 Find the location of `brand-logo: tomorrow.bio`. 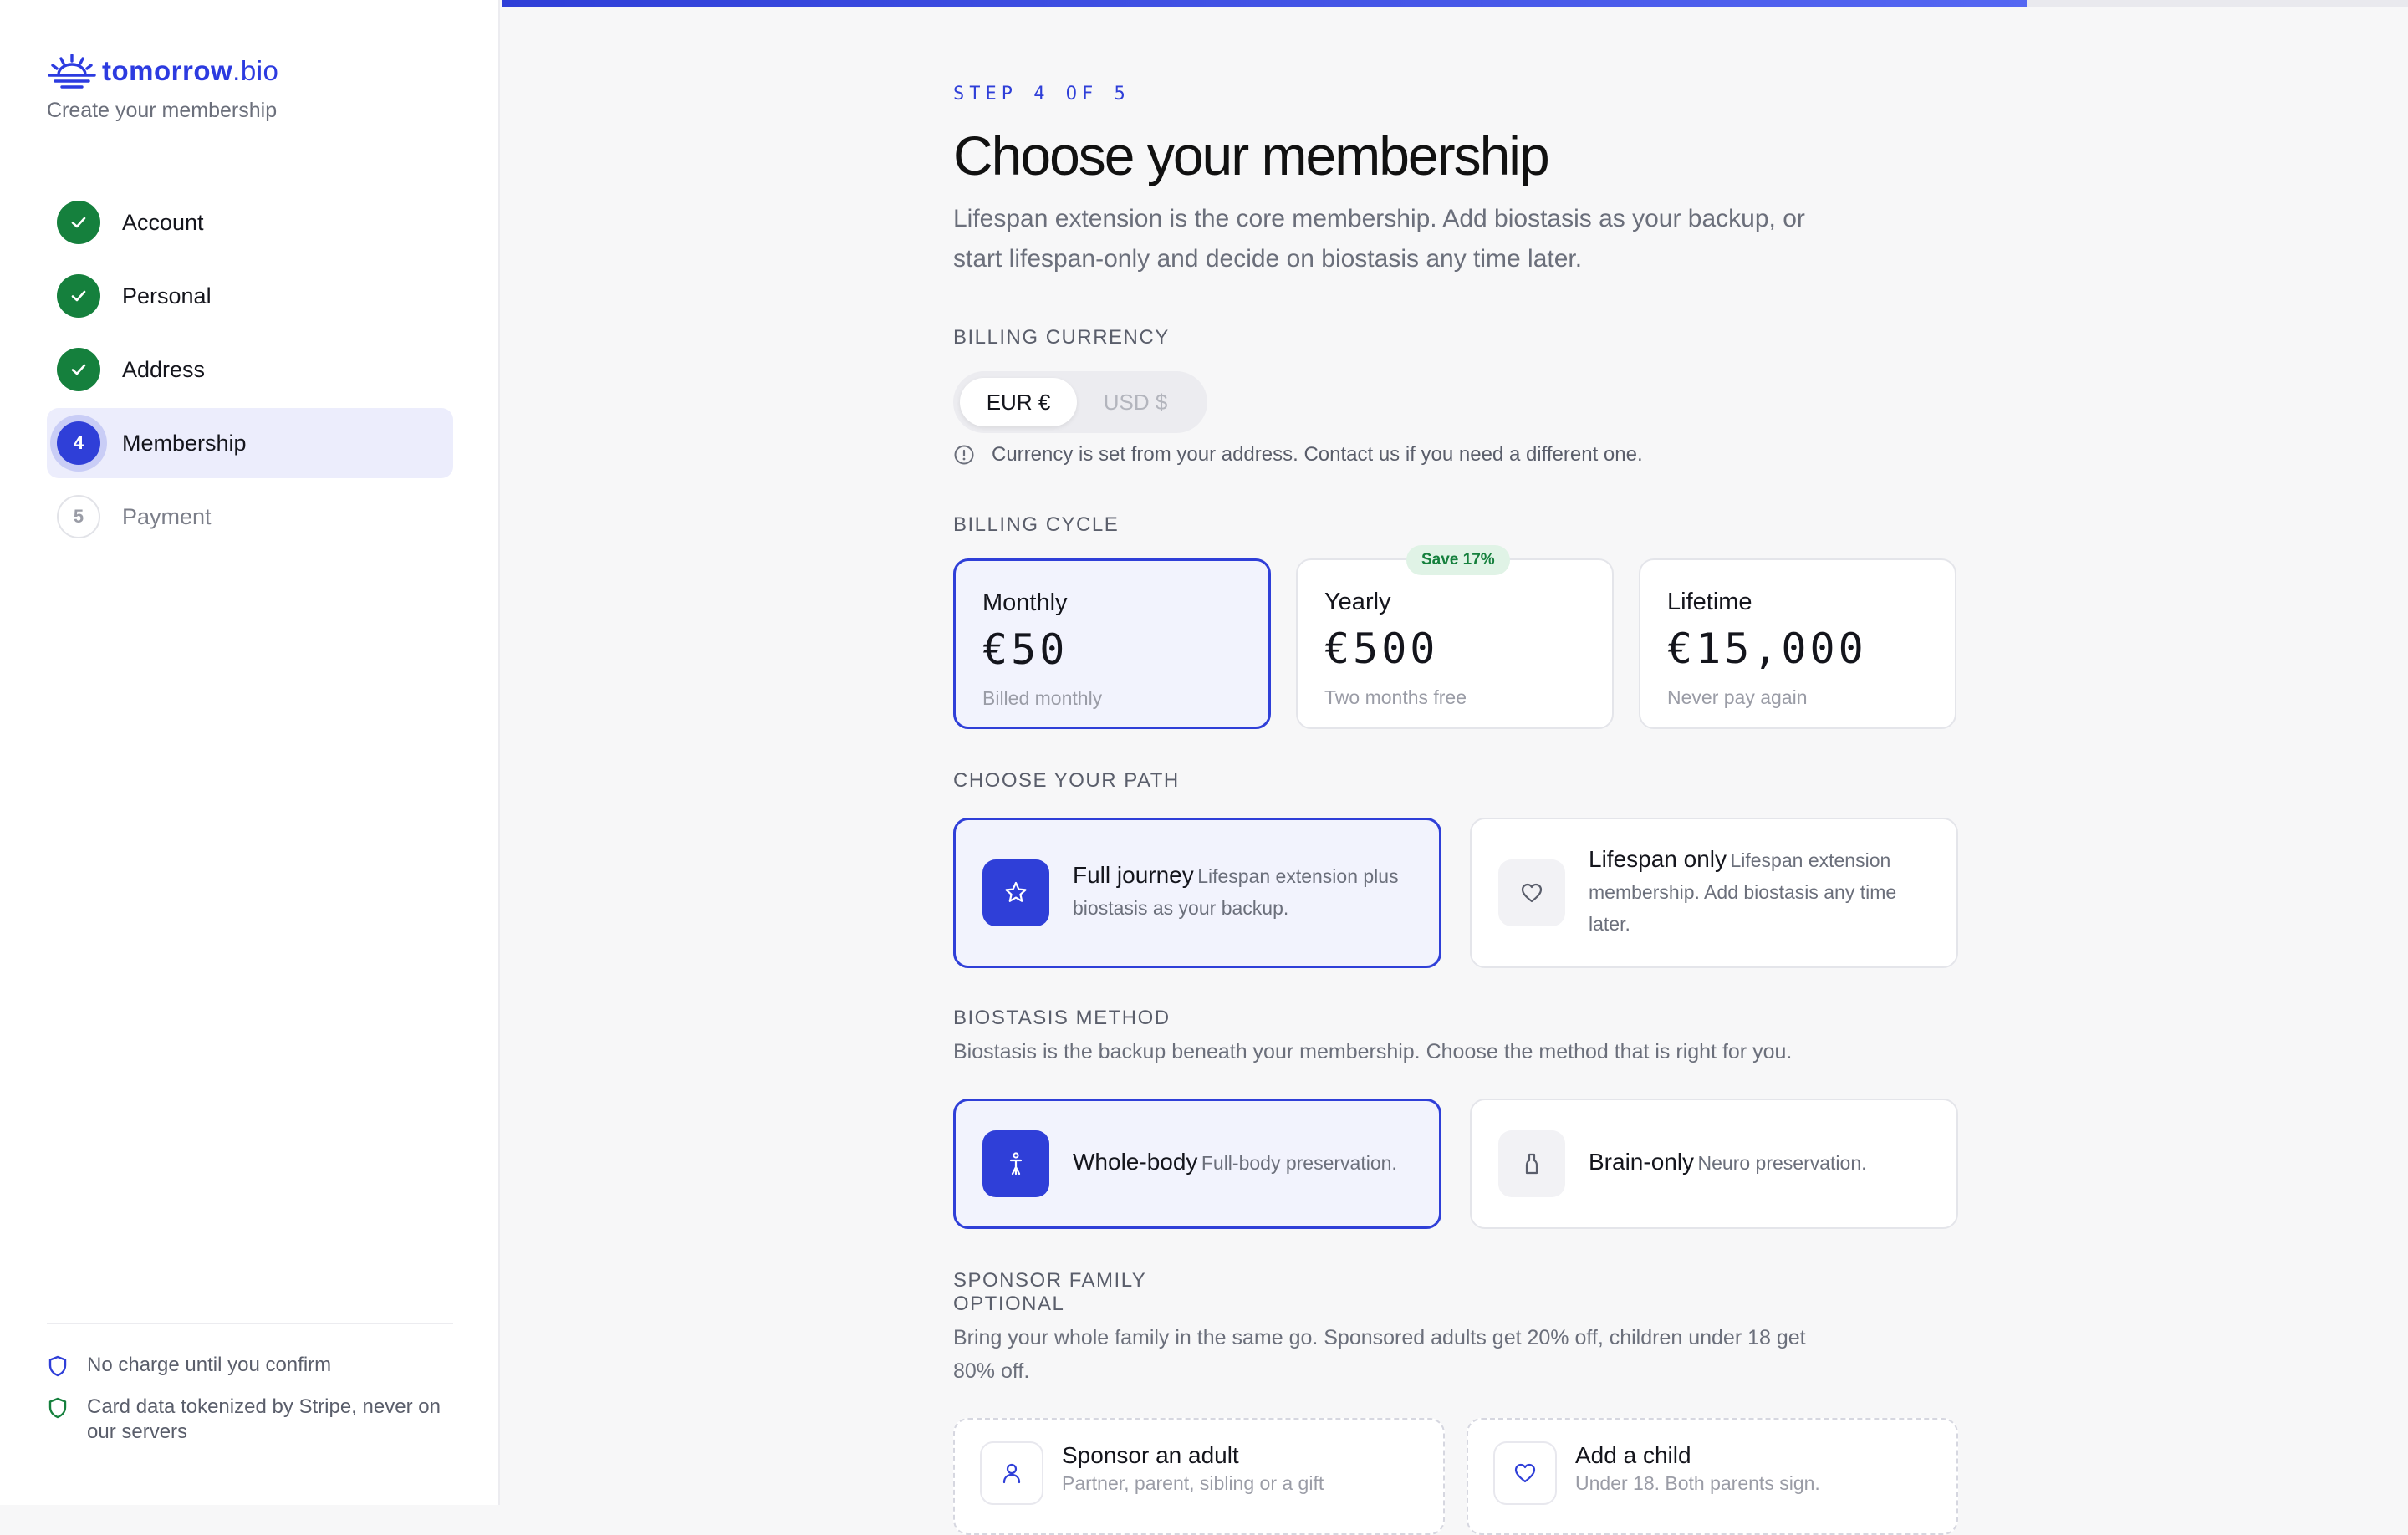

brand-logo: tomorrow.bio is located at coordinates (162, 71).